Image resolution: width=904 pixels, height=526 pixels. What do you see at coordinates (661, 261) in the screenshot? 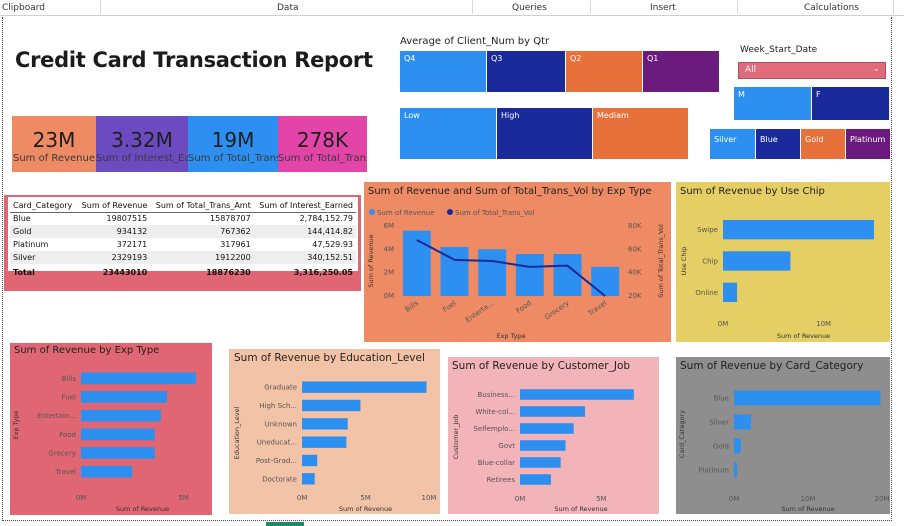
I see `y2-axis-title: Sum of Total_Trans_Vol` at bounding box center [661, 261].